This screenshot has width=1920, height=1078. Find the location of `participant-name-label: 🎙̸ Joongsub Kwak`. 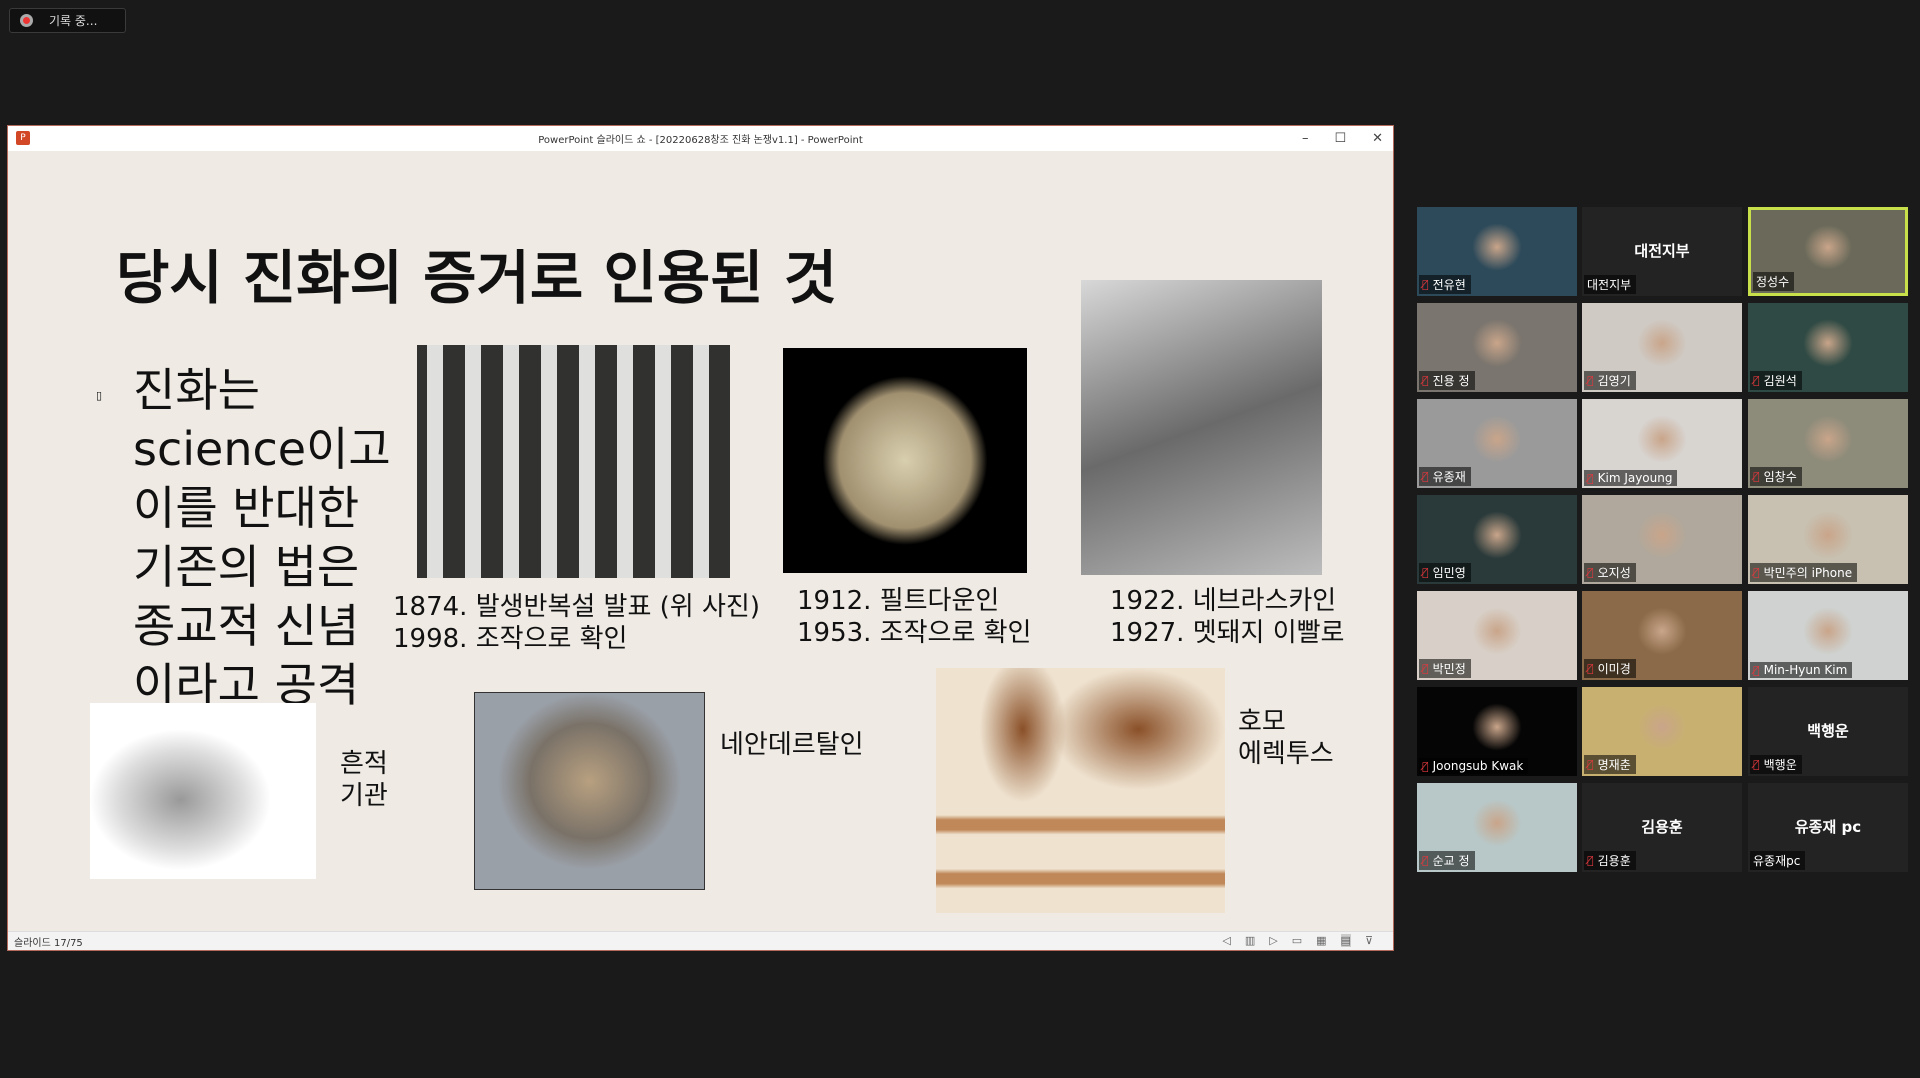

participant-name-label: 🎙̸ Joongsub Kwak is located at coordinates (1474, 766).